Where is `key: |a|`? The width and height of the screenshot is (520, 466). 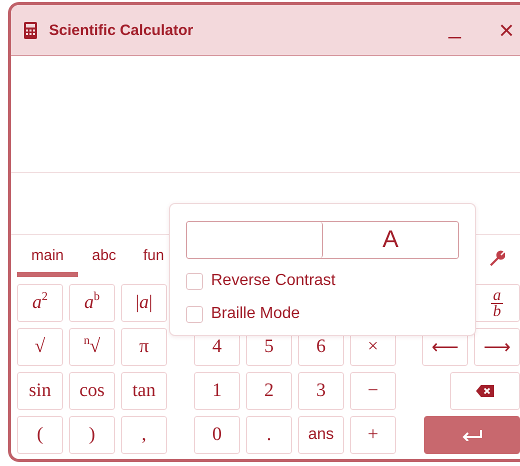 key: |a| is located at coordinates (144, 303).